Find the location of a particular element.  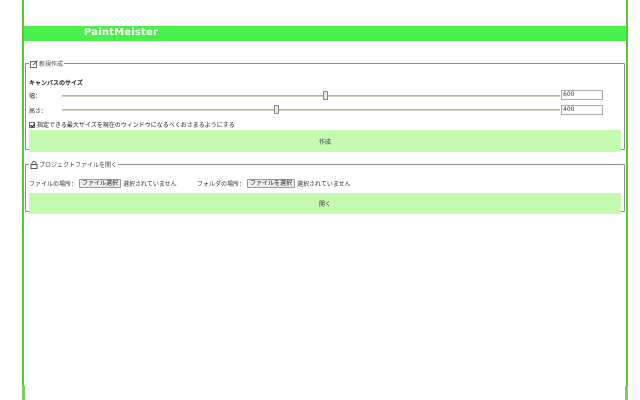

width-label: 幅： is located at coordinates (35, 96).